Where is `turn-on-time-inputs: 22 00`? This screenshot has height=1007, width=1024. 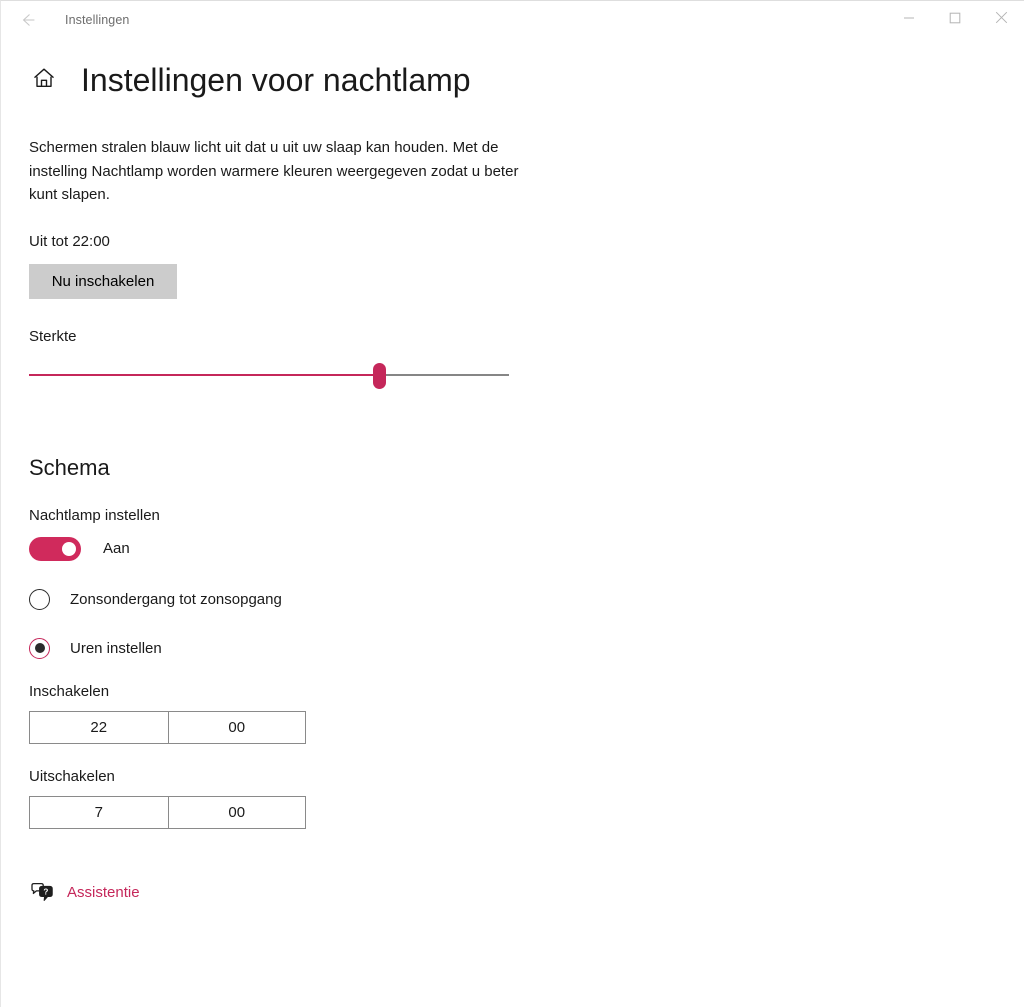
turn-on-time-inputs: 22 00 is located at coordinates (167, 727).